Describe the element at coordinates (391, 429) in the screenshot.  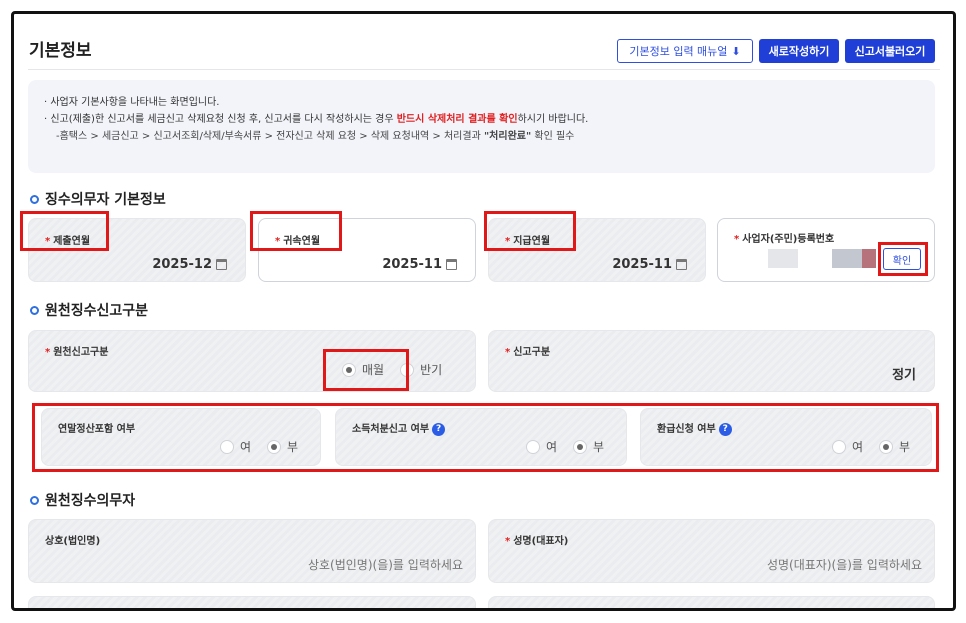
I see `income-disposal-label-text: 소득처분신고 여부` at that location.